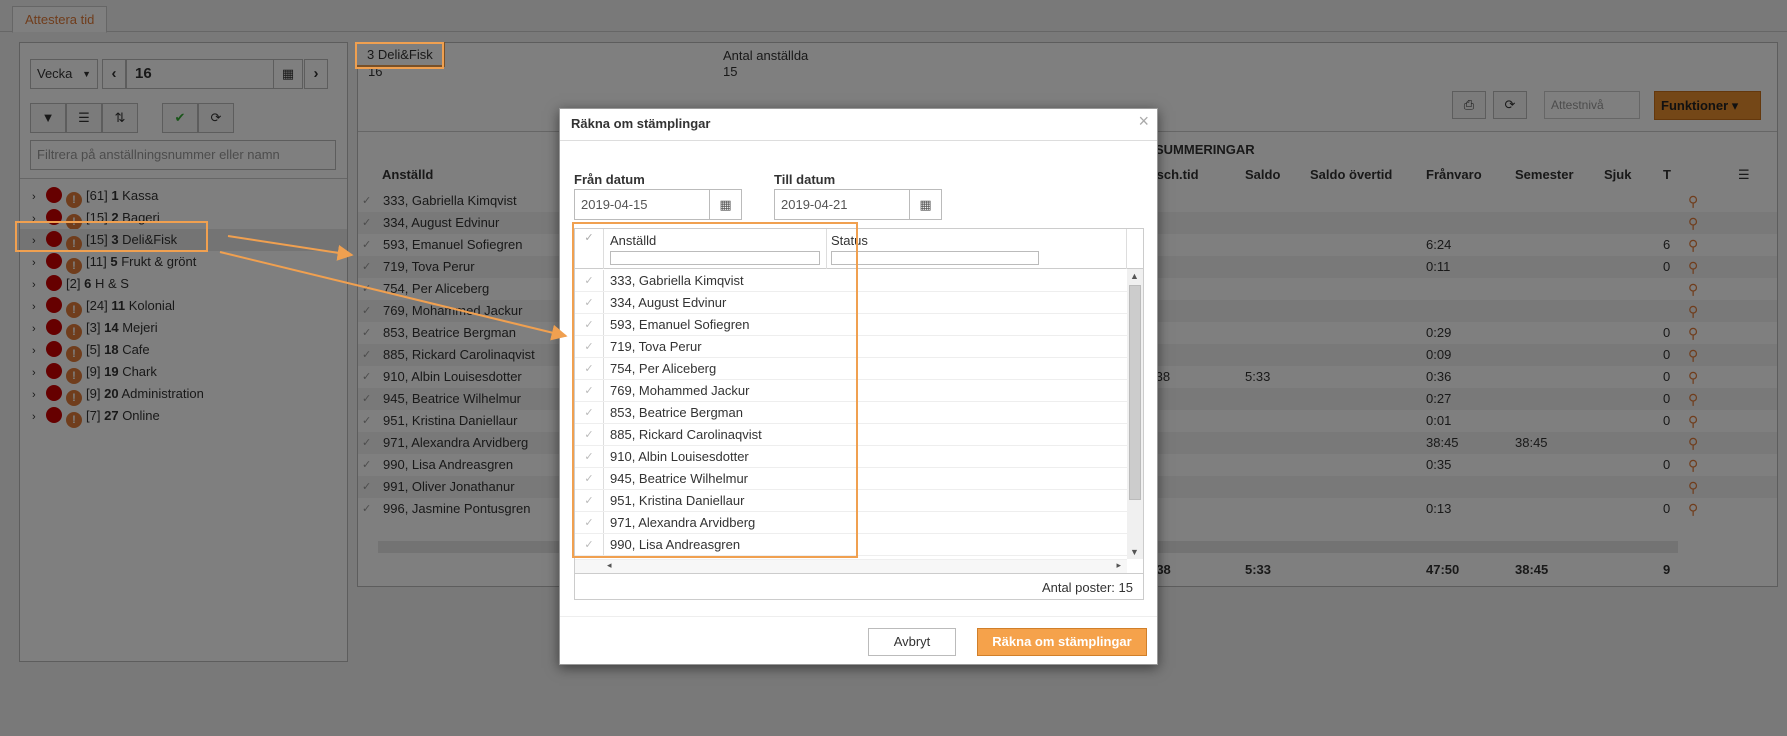 The height and width of the screenshot is (736, 1787). What do you see at coordinates (1087, 587) in the screenshot?
I see `record-count: Antal poster: 15` at bounding box center [1087, 587].